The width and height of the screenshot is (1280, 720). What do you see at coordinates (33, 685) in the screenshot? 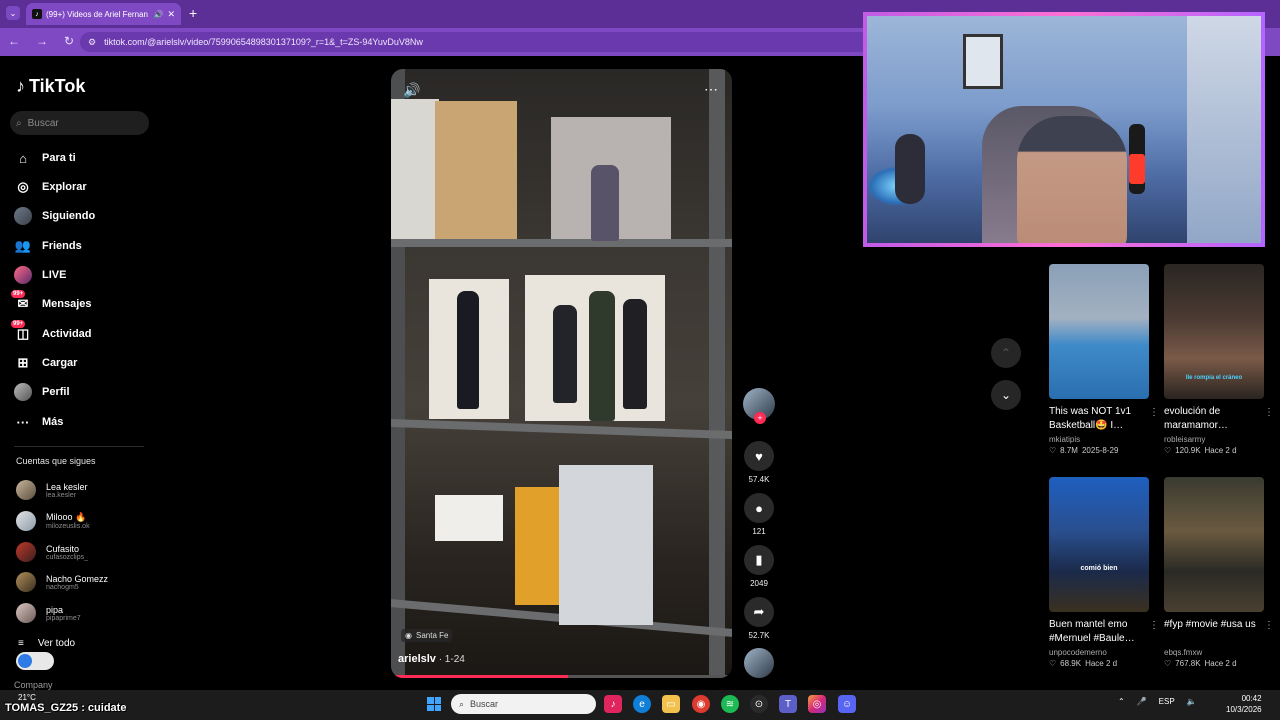
I see `company-link: Company` at bounding box center [33, 685].